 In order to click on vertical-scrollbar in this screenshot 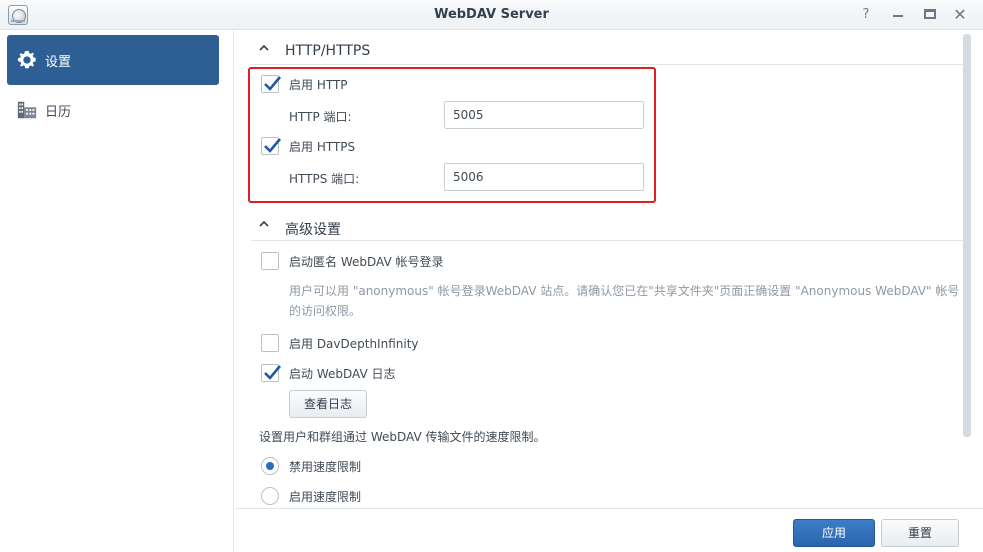, I will do `click(967, 235)`.